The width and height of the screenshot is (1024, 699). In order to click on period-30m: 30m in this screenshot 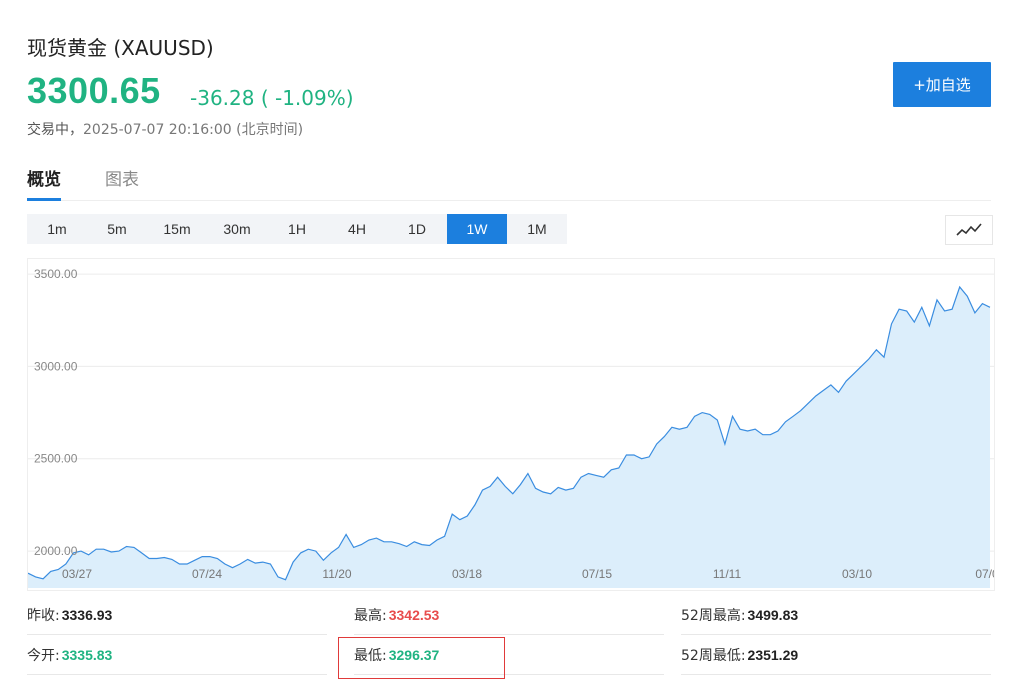, I will do `click(237, 229)`.